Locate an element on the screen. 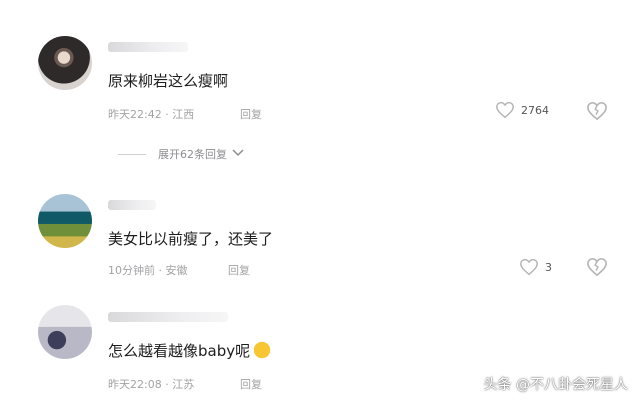 This screenshot has height=405, width=640. like-button: 2764 is located at coordinates (522, 110).